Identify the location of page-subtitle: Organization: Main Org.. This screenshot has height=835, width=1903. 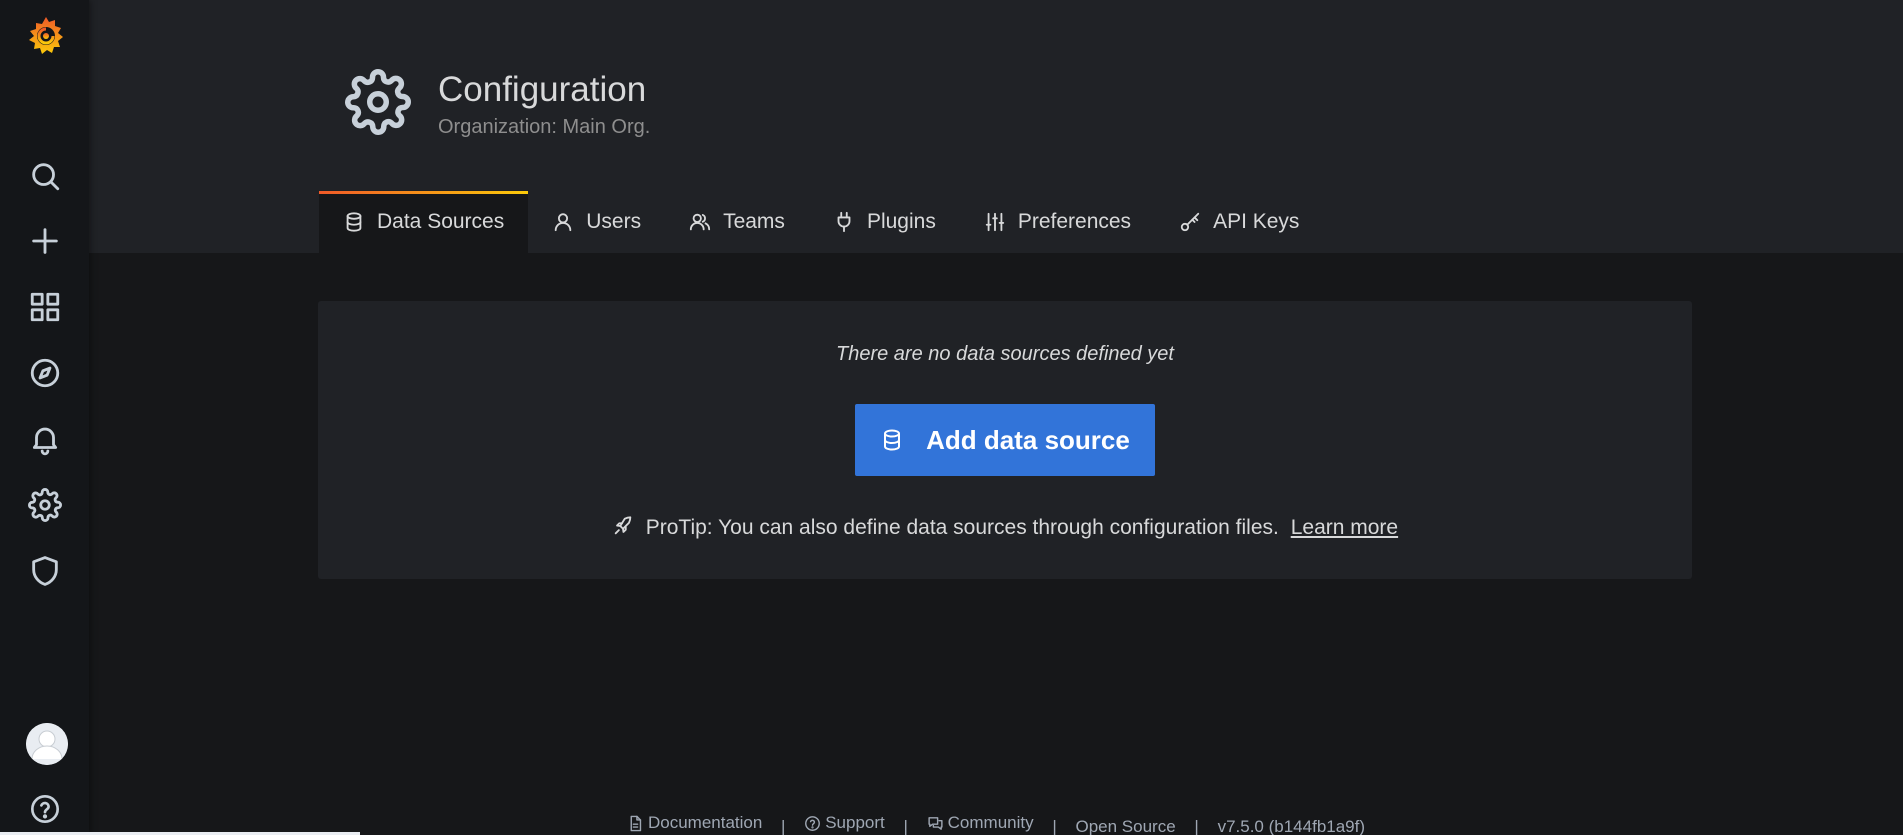
(544, 127).